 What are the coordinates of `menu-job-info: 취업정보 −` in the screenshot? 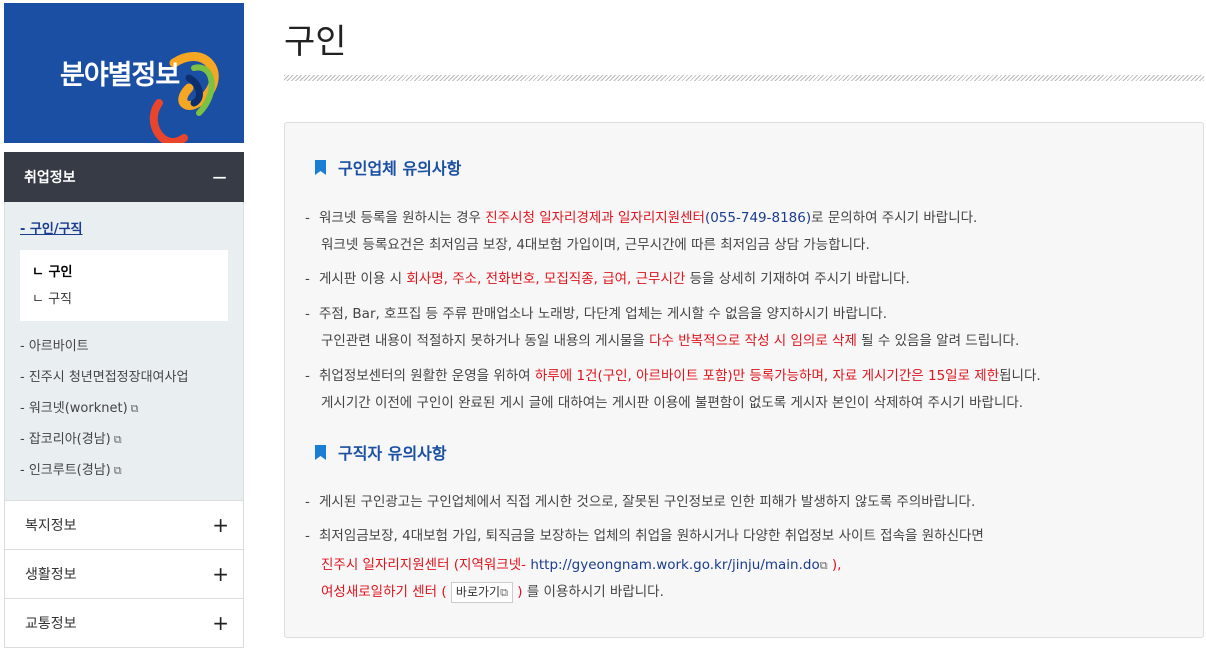 It's located at (124, 177).